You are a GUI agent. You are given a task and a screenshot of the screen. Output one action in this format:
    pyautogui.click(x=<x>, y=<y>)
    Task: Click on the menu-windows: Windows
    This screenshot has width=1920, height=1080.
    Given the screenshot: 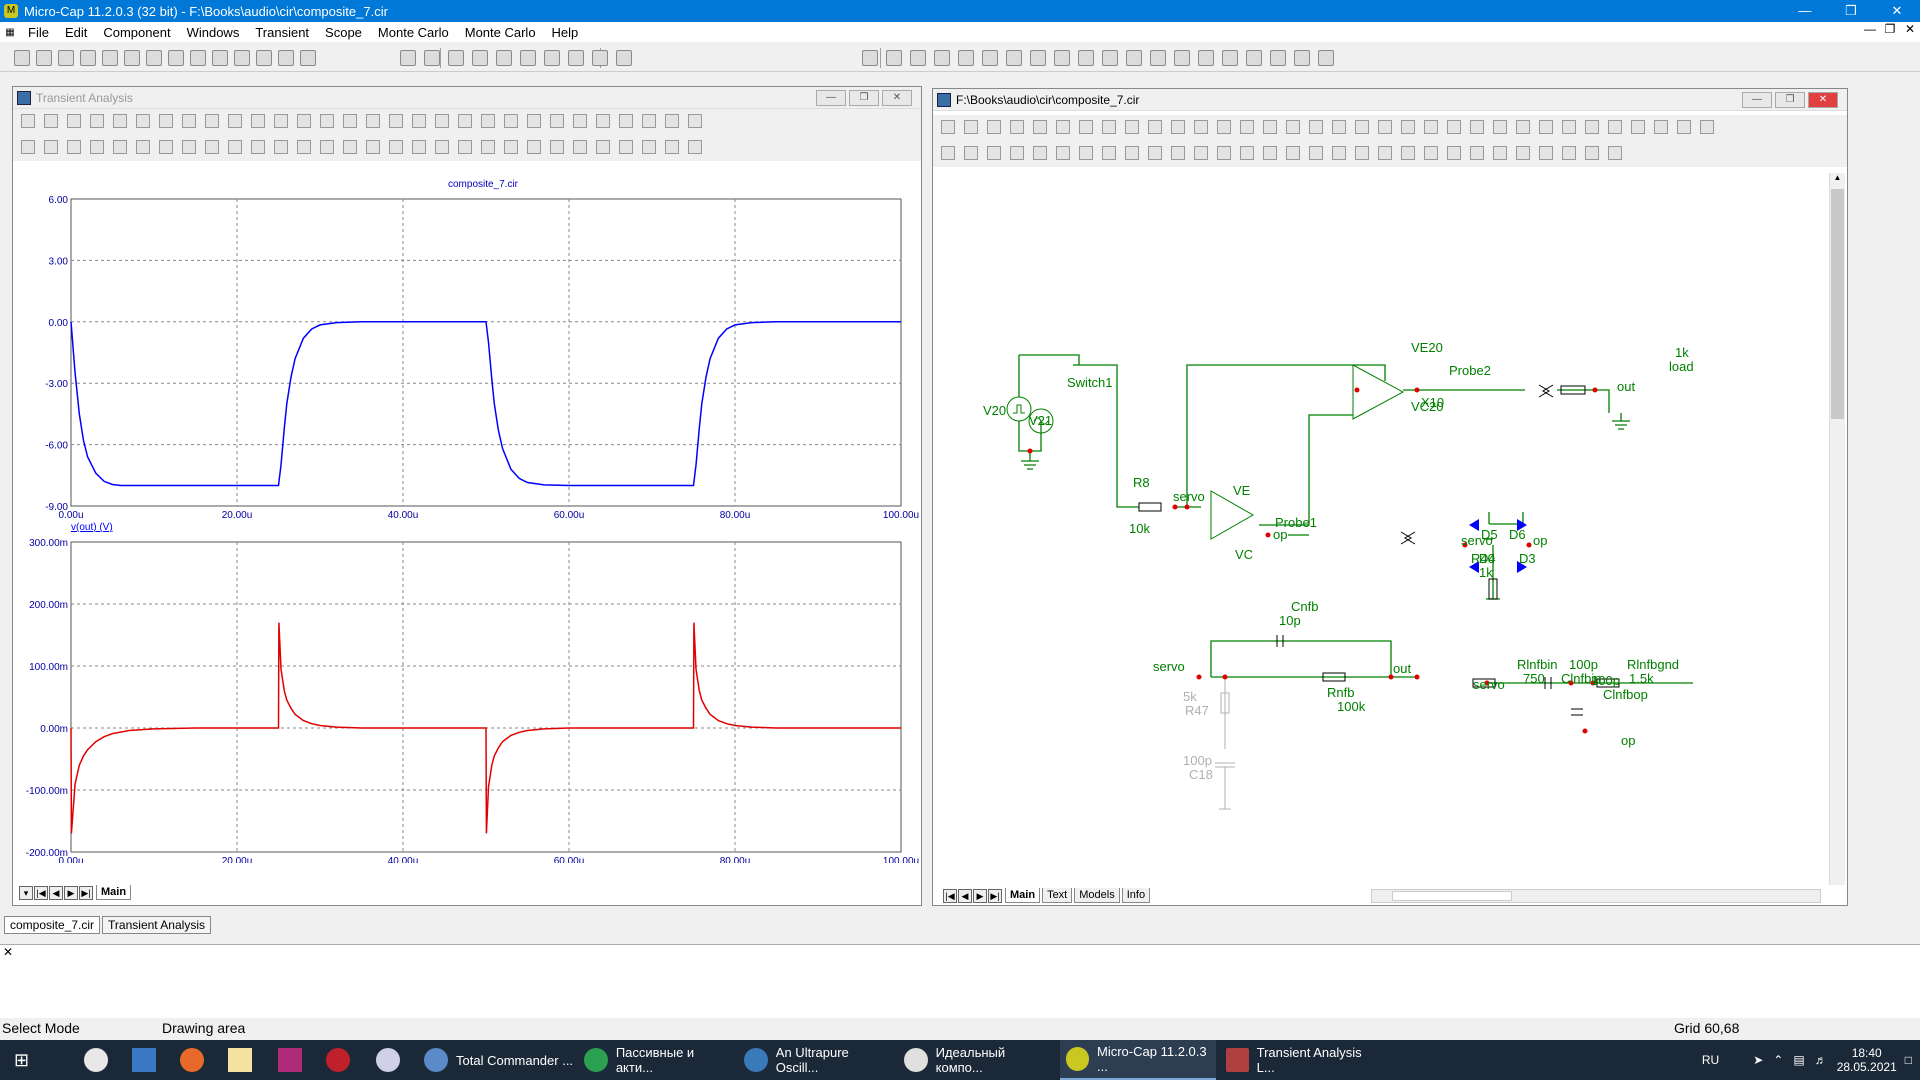 What is the action you would take?
    pyautogui.click(x=213, y=32)
    